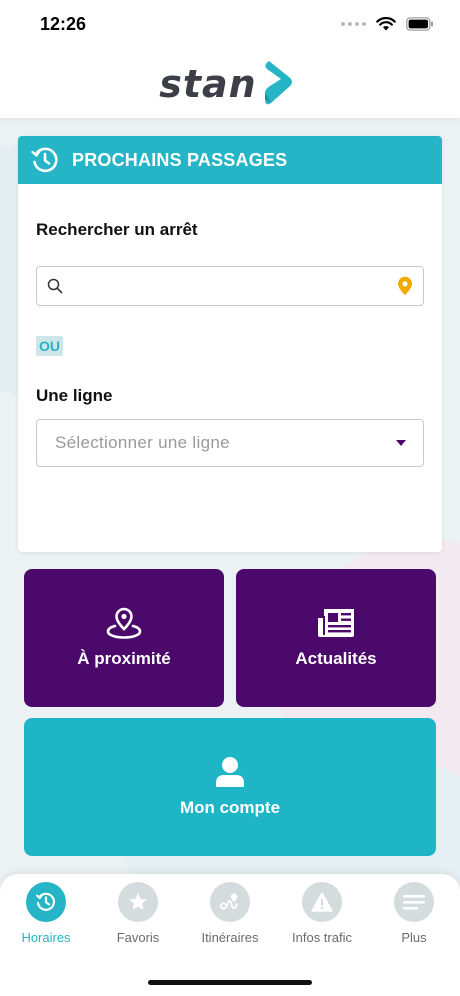 The image size is (460, 996). I want to click on nearby-button: À proximité, so click(124, 638).